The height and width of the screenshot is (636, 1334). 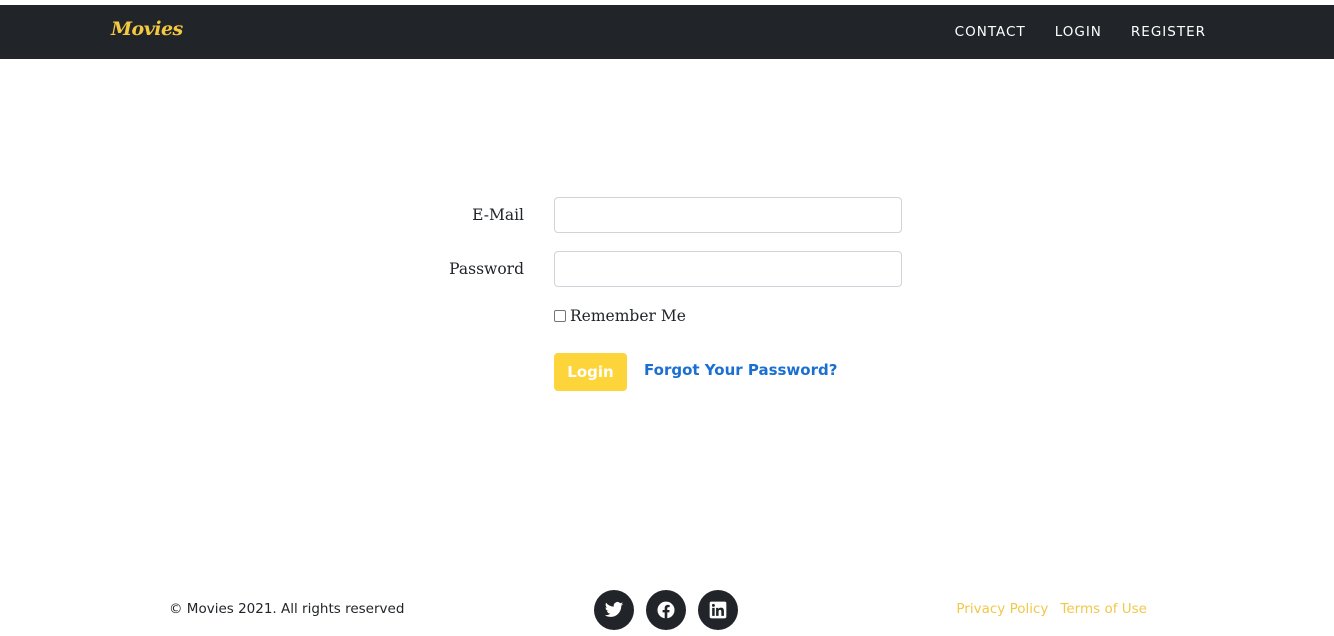 I want to click on forgot-password-link: Forgot Your Password?, so click(x=740, y=370).